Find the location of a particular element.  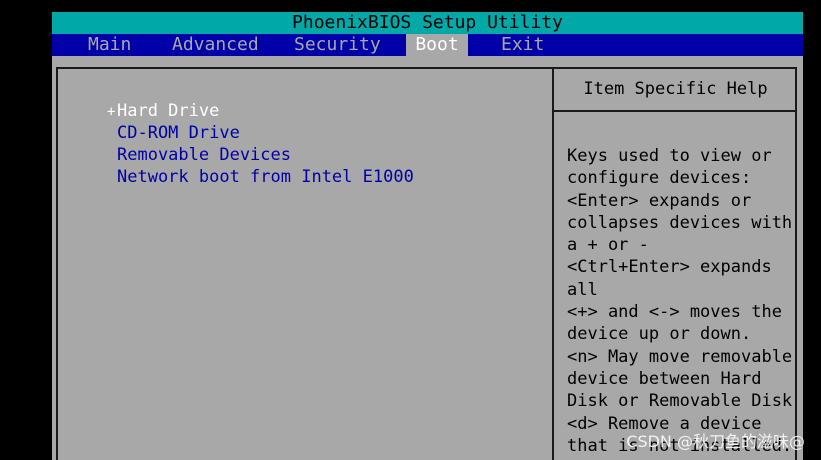

help-line: <n> May move removable is located at coordinates (680, 356).